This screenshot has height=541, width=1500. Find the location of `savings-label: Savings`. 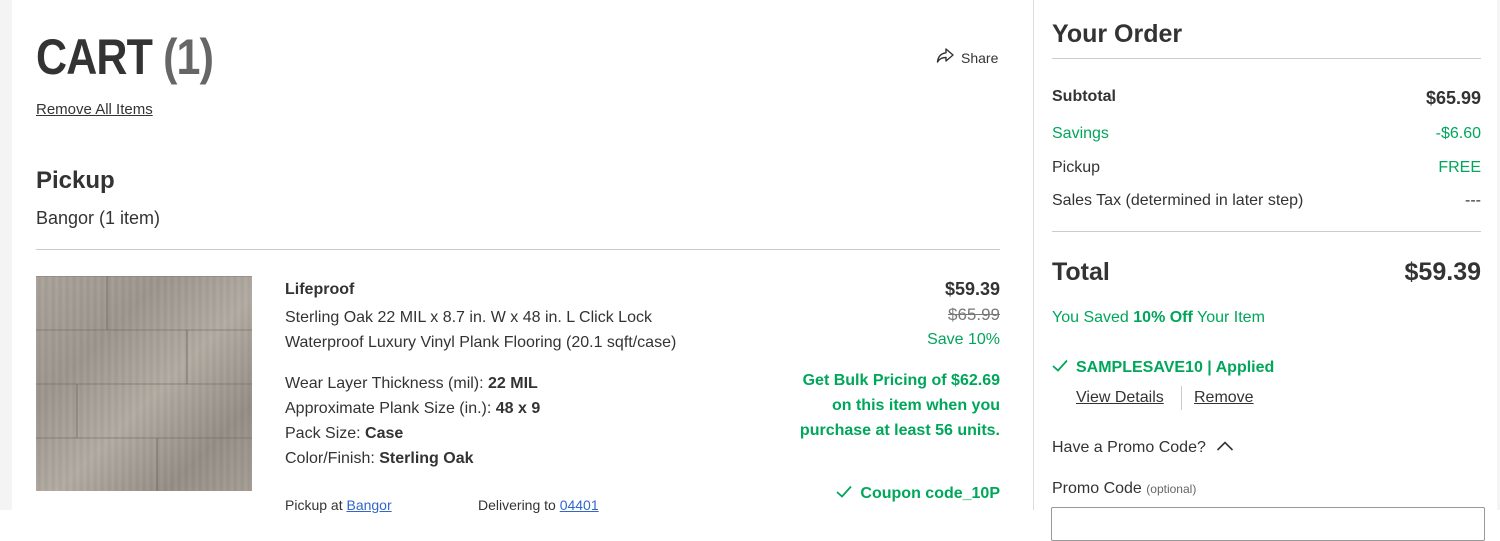

savings-label: Savings is located at coordinates (1080, 133).